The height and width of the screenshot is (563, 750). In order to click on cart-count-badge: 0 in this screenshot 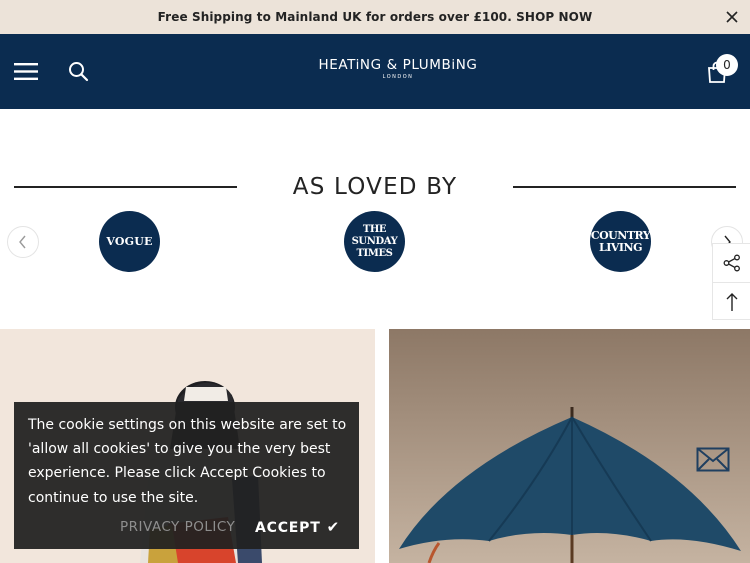, I will do `click(727, 65)`.